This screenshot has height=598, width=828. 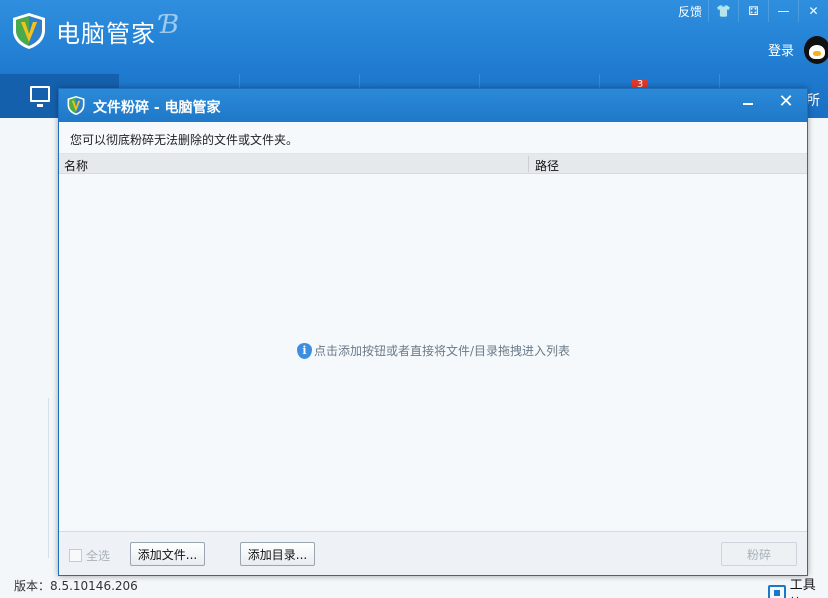 I want to click on checkbox-box, so click(x=75, y=555).